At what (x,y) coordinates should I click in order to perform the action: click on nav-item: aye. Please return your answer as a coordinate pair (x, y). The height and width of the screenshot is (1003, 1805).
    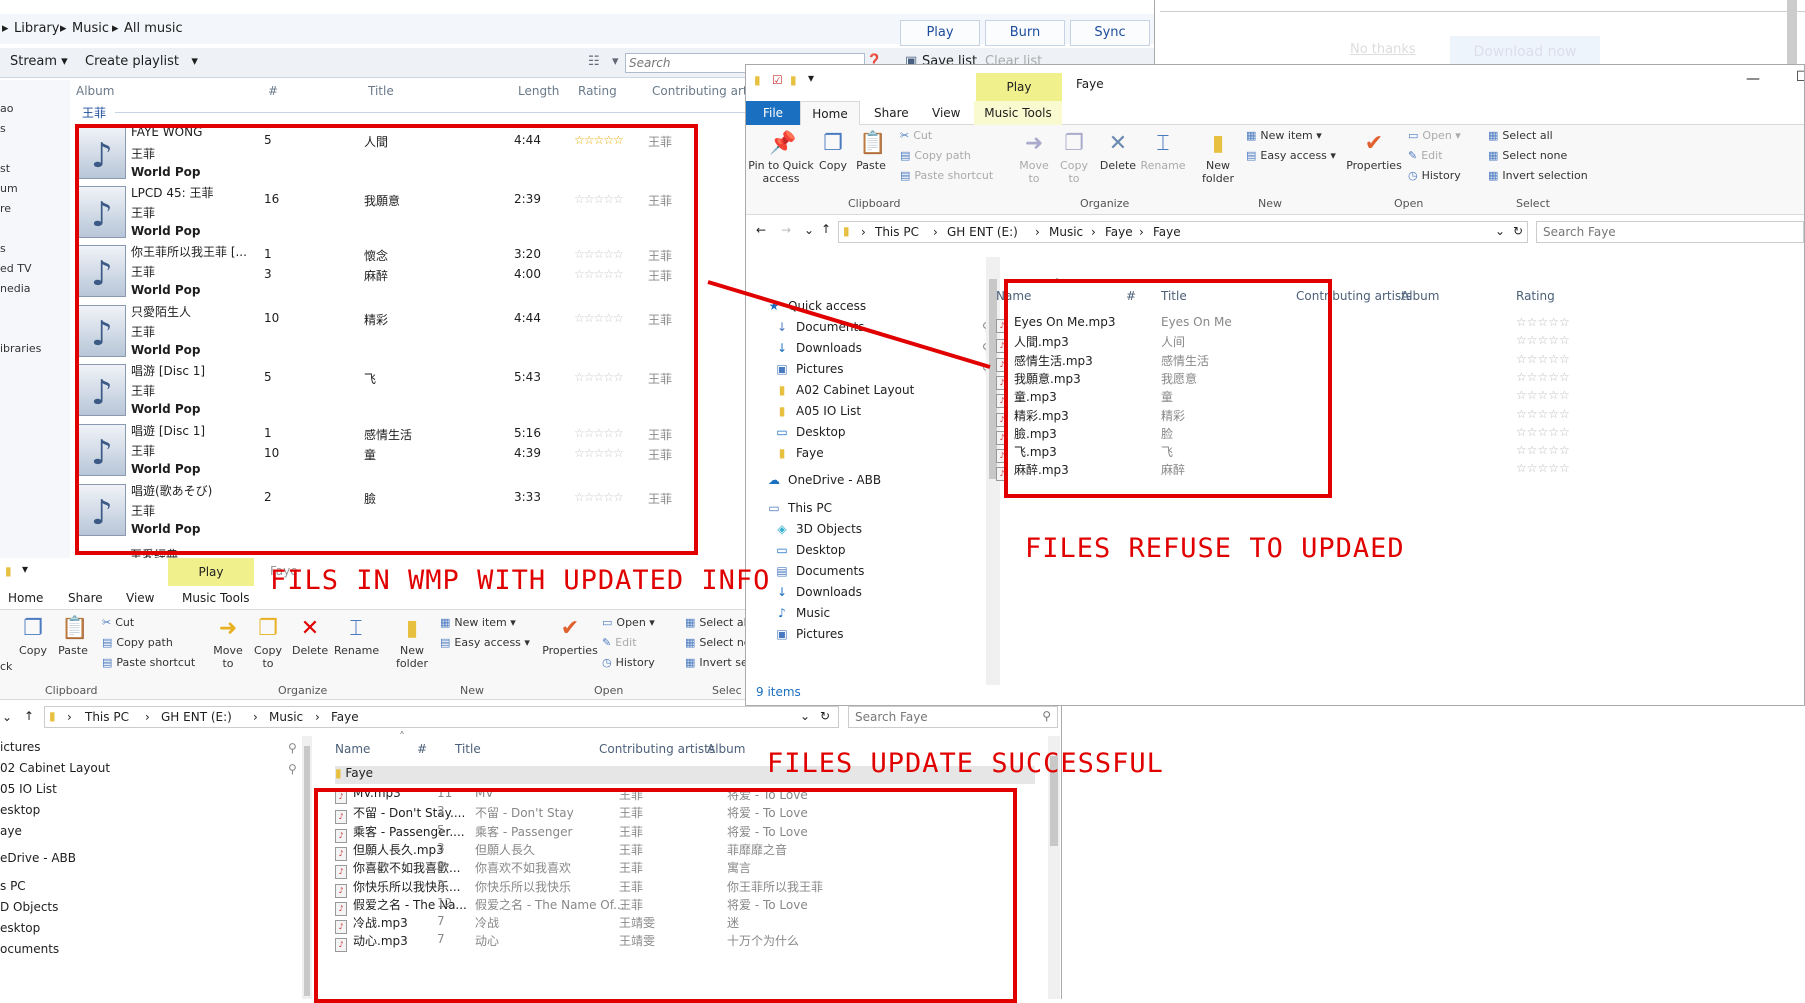
    Looking at the image, I should click on (11, 831).